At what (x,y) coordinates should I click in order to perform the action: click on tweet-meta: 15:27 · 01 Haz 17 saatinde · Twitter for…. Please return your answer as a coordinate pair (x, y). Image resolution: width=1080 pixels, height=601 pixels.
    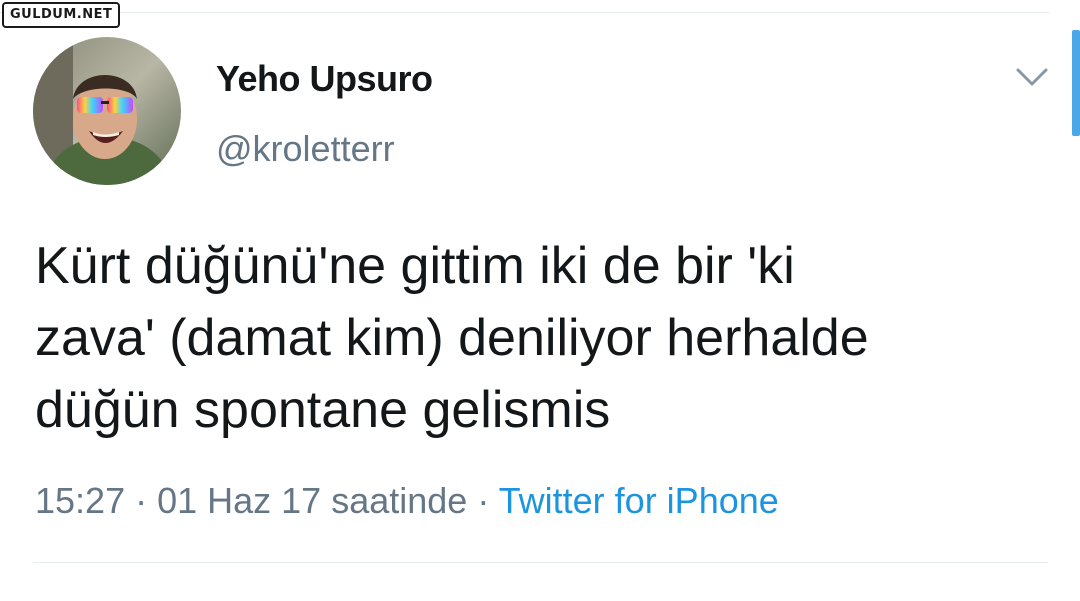
    Looking at the image, I should click on (407, 501).